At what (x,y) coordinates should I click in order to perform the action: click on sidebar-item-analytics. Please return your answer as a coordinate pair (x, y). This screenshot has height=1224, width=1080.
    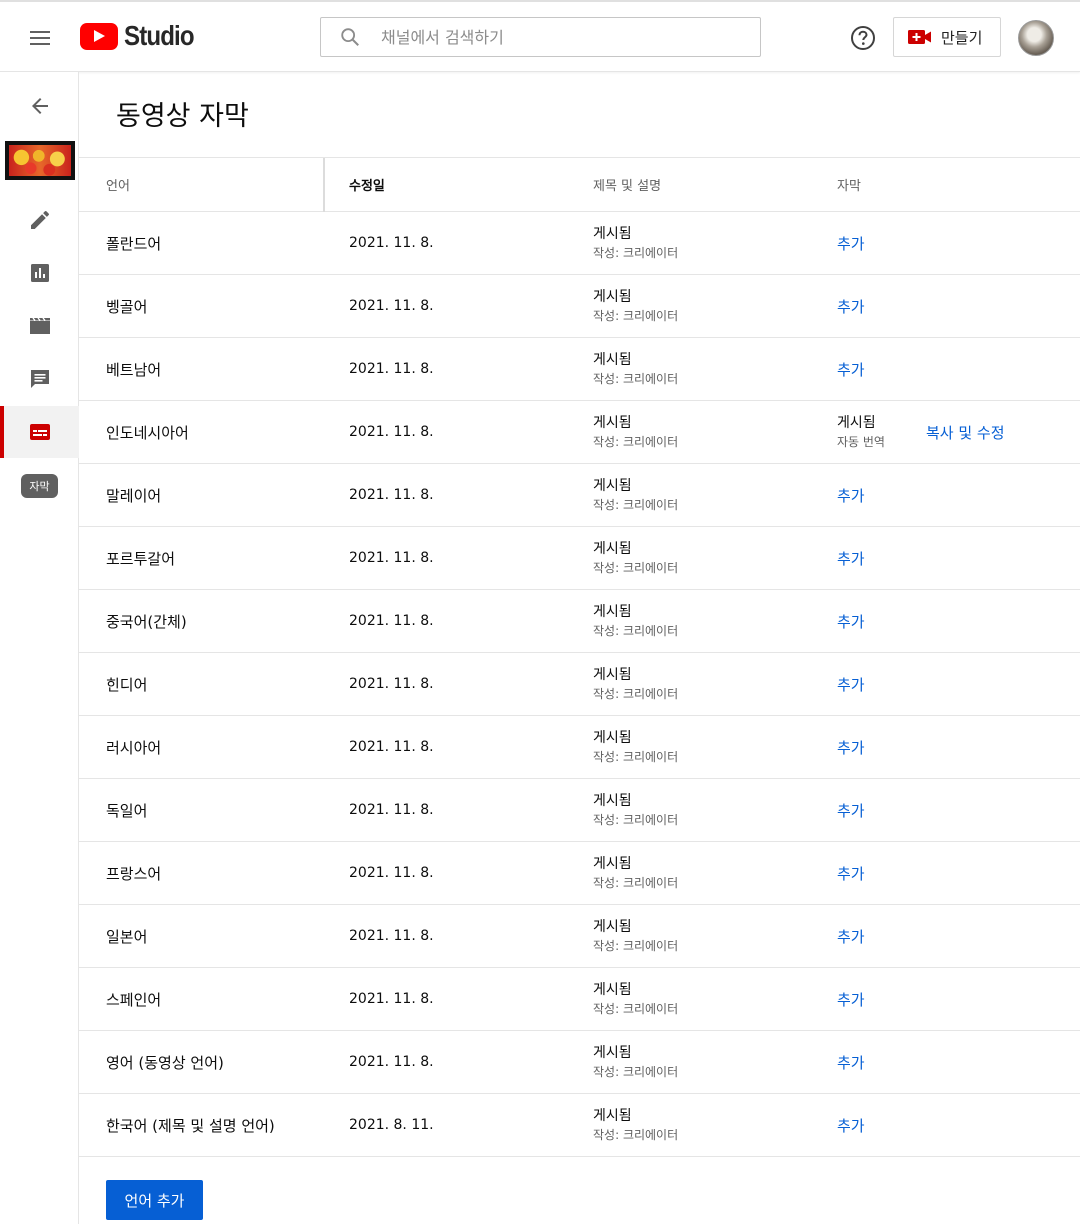
    Looking at the image, I should click on (39, 273).